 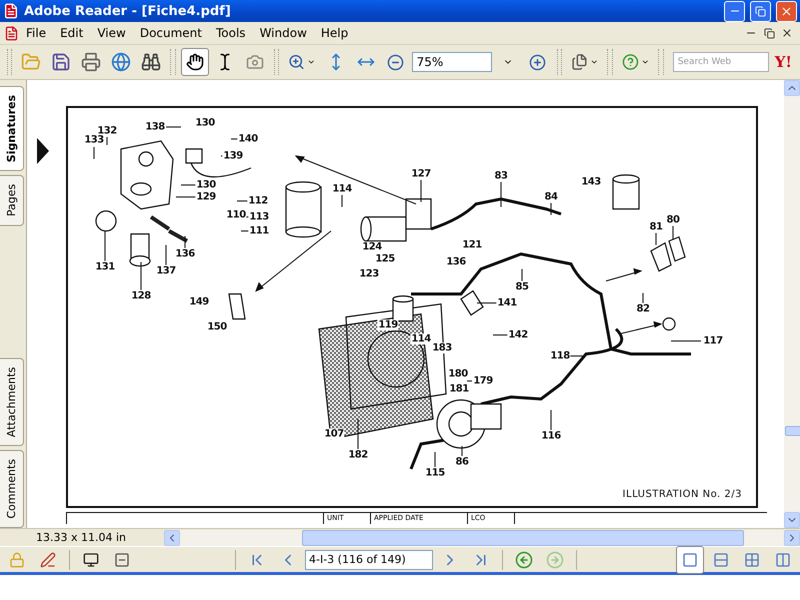 I want to click on callout-number: 149, so click(x=199, y=302).